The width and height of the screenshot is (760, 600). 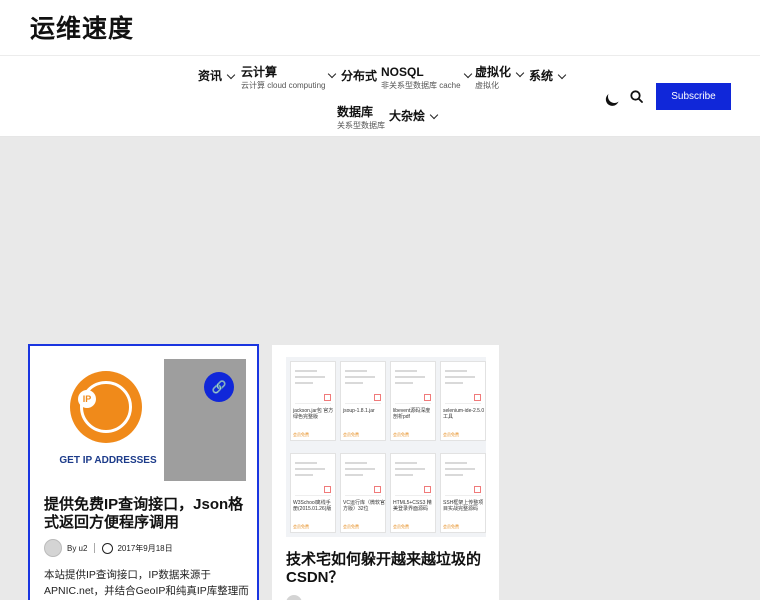 What do you see at coordinates (413, 493) in the screenshot?
I see `document-tile: HTML5+CSS3 精美登录界面源码会员免费` at bounding box center [413, 493].